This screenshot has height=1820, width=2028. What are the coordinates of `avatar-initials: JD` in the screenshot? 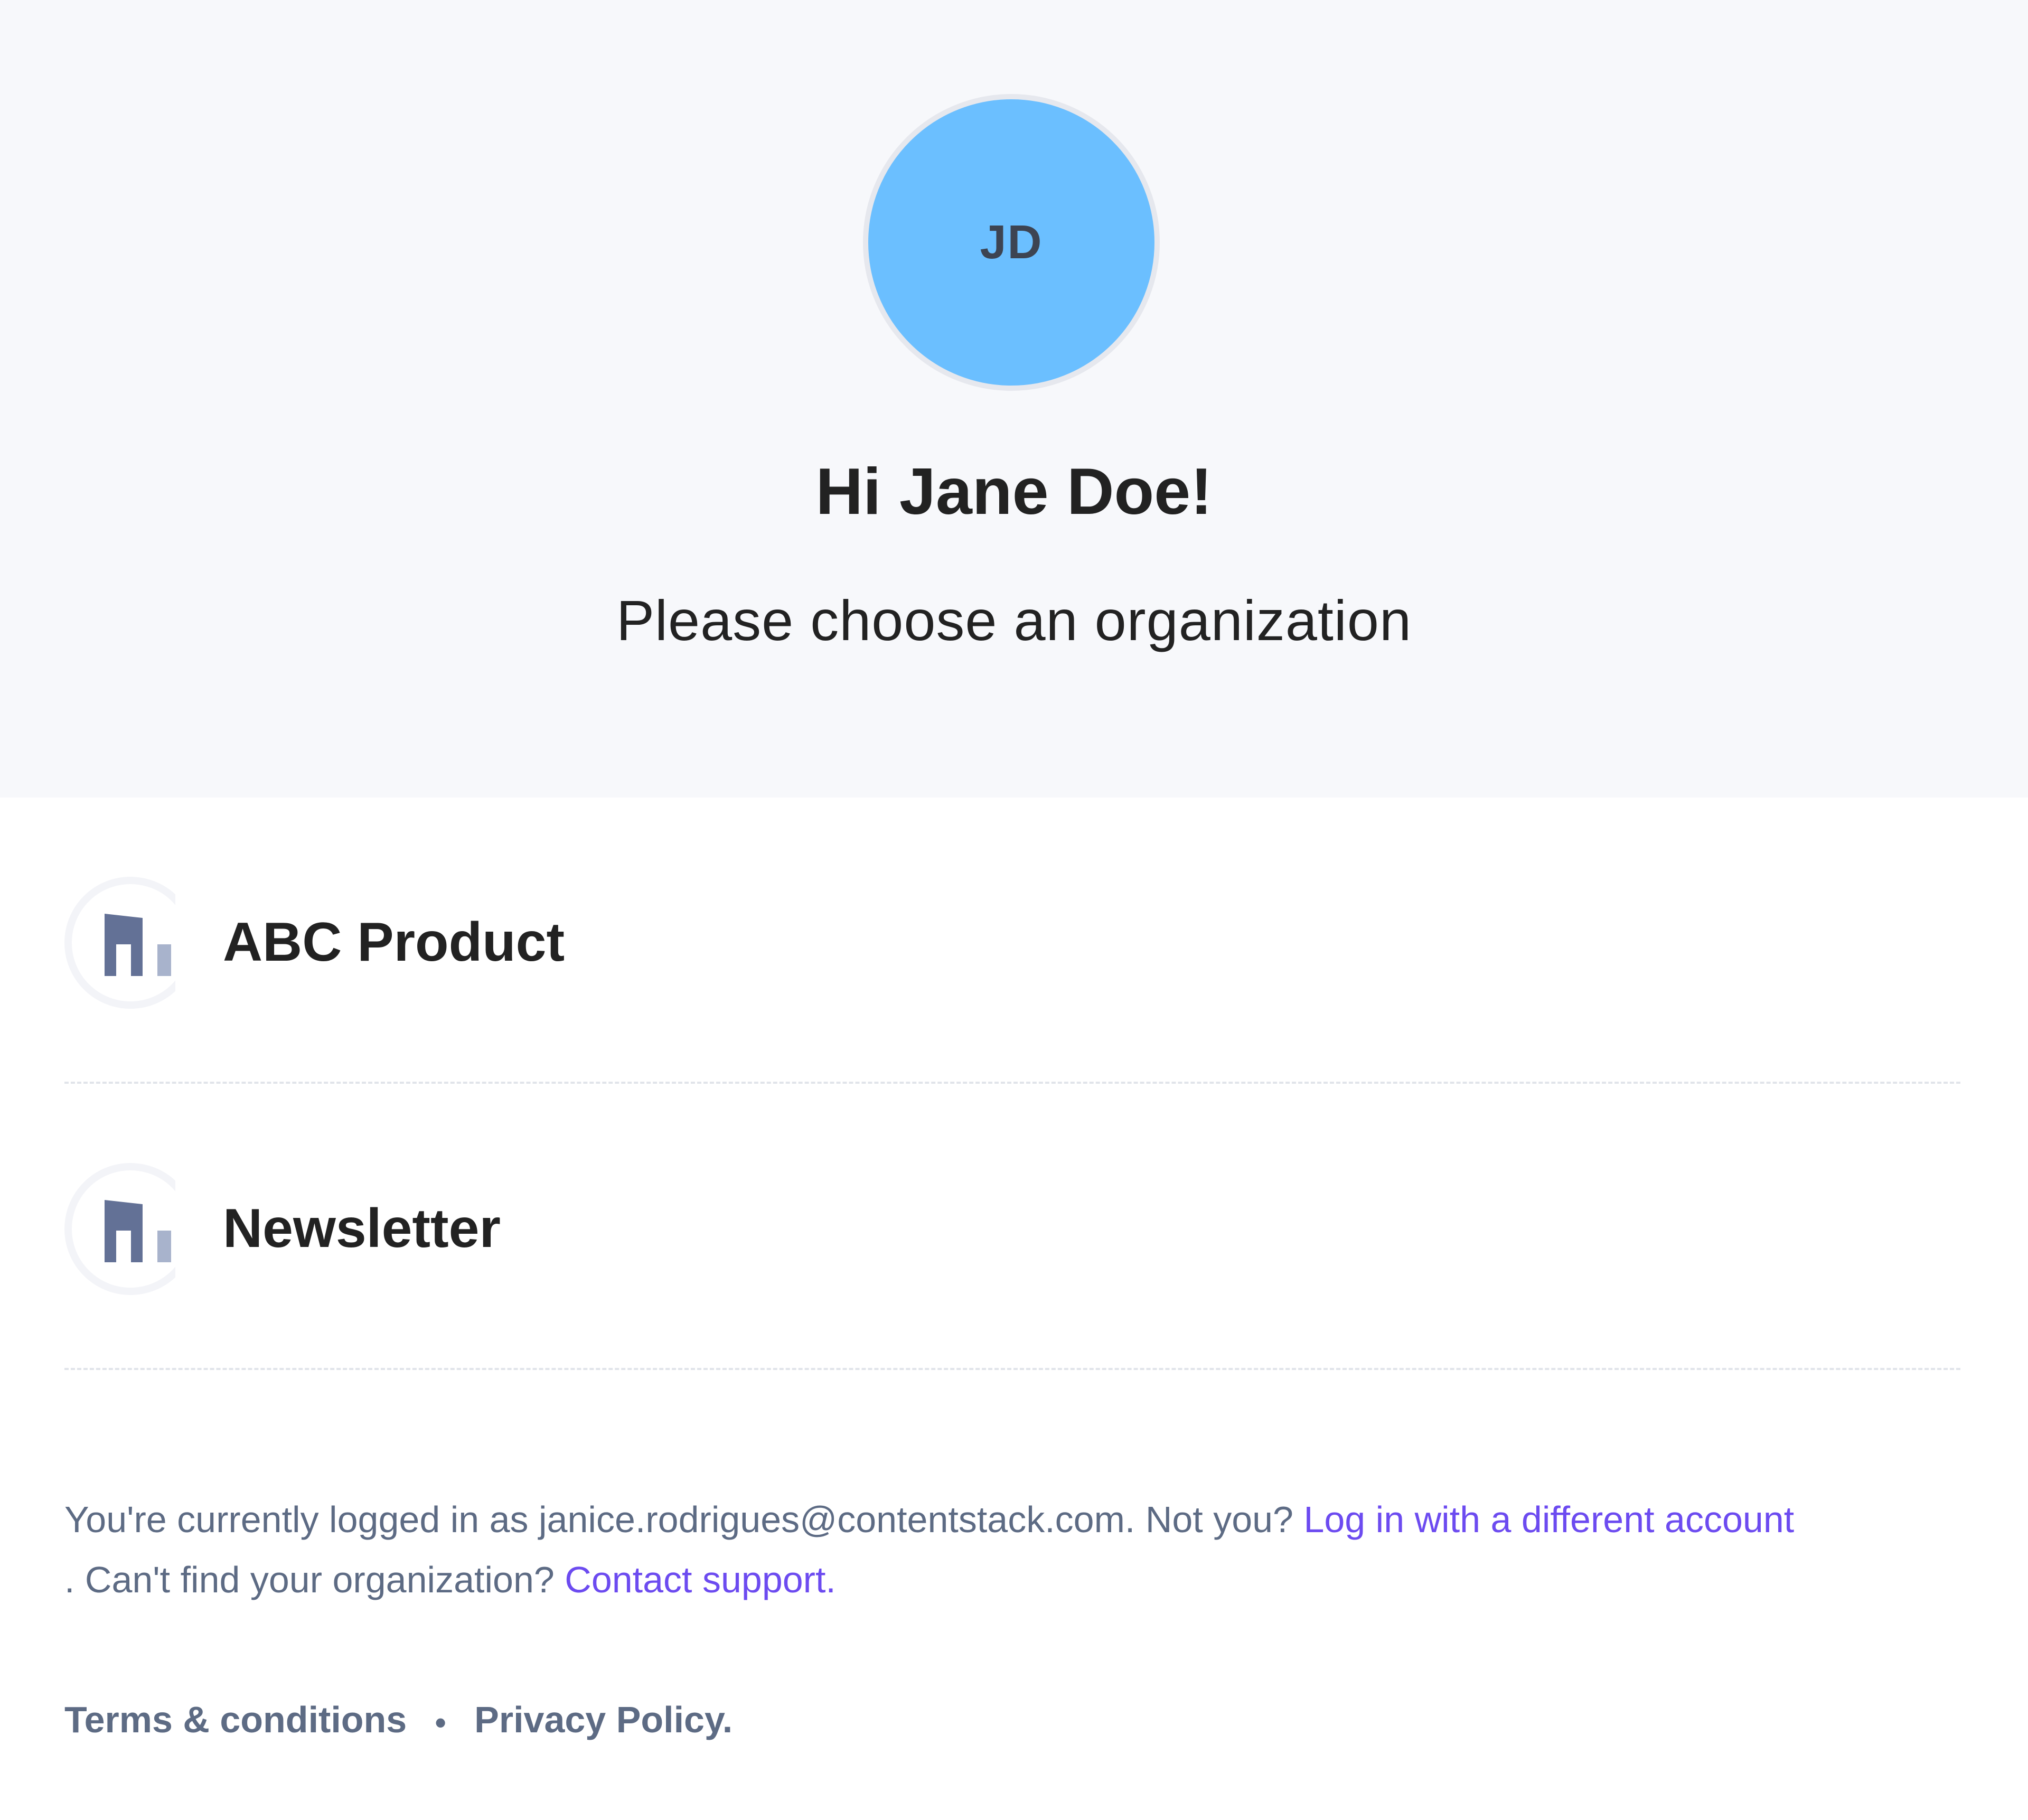 It's located at (1011, 242).